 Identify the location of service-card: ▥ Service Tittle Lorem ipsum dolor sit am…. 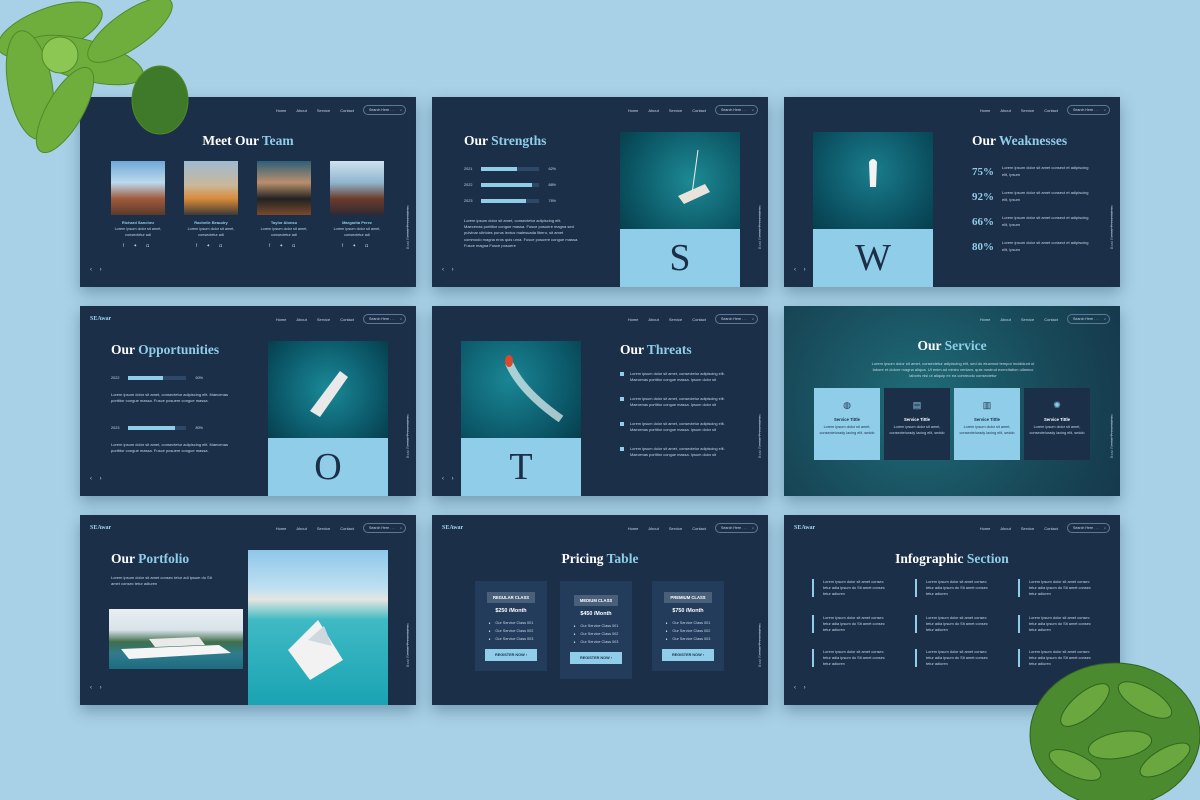
(987, 424).